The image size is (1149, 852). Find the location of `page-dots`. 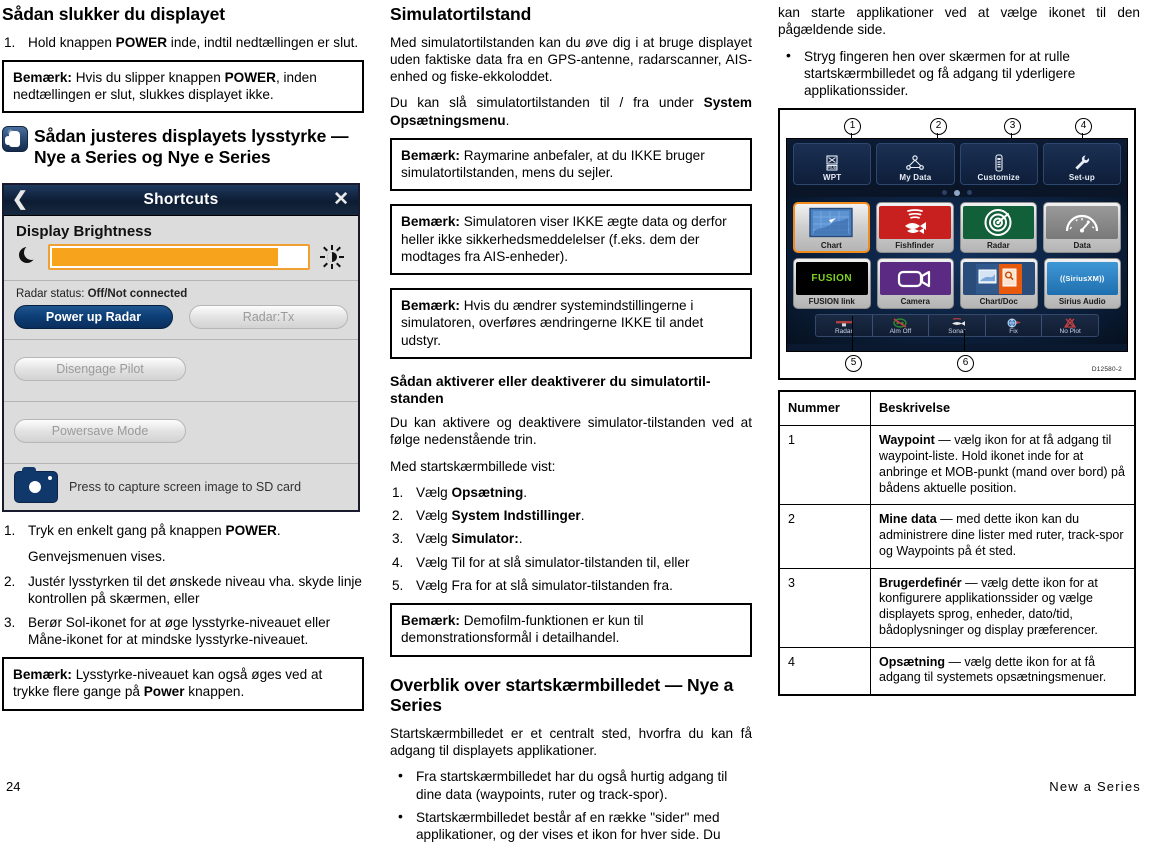

page-dots is located at coordinates (957, 193).